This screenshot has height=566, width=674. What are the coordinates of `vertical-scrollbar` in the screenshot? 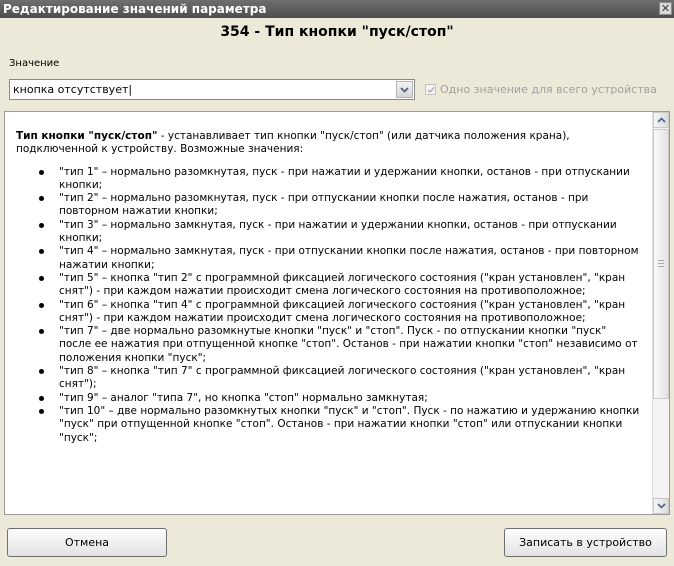 It's located at (660, 313).